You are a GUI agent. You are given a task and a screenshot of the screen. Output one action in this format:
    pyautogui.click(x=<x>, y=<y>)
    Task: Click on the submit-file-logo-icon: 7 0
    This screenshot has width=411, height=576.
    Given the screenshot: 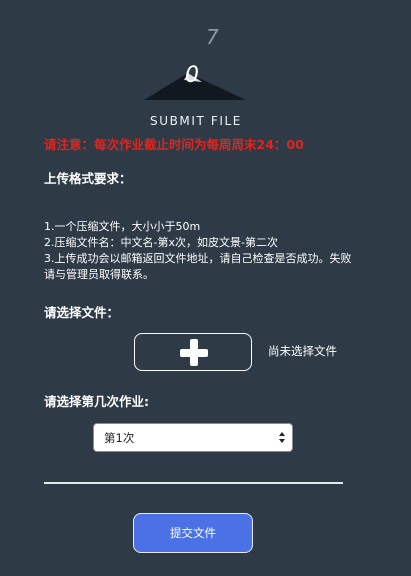 What is the action you would take?
    pyautogui.click(x=195, y=62)
    